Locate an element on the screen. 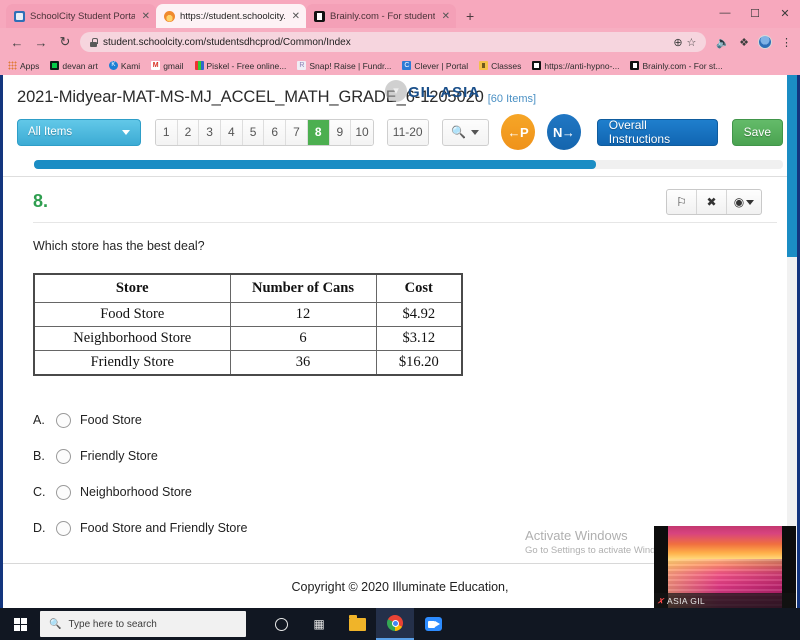 Image resolution: width=800 pixels, height=640 pixels. previous-item-button: ←P is located at coordinates (517, 132).